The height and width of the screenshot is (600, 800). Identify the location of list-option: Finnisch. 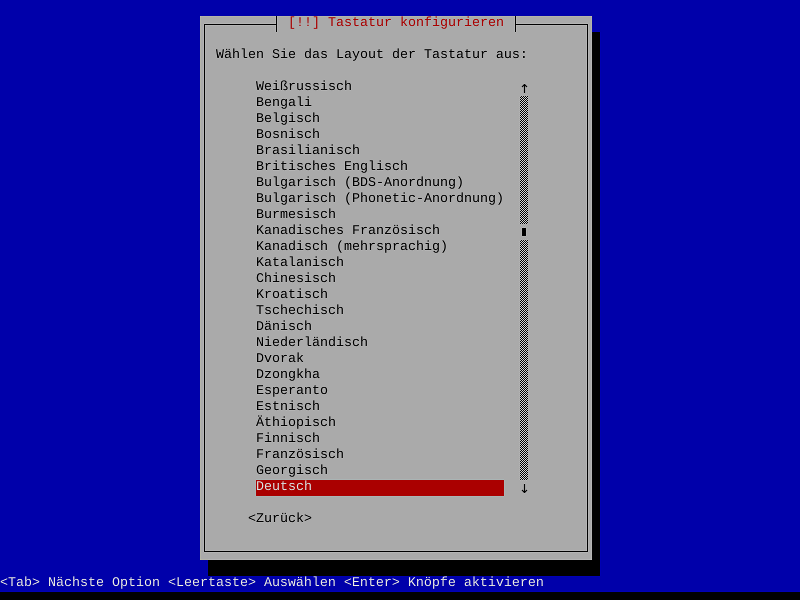
(380, 440).